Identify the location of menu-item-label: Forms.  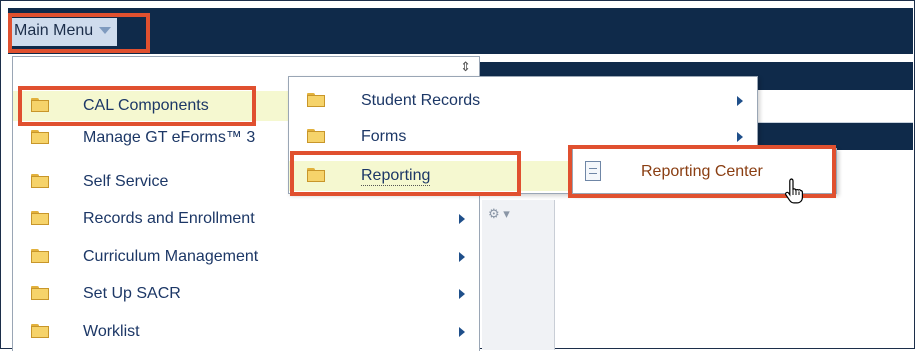
(384, 136).